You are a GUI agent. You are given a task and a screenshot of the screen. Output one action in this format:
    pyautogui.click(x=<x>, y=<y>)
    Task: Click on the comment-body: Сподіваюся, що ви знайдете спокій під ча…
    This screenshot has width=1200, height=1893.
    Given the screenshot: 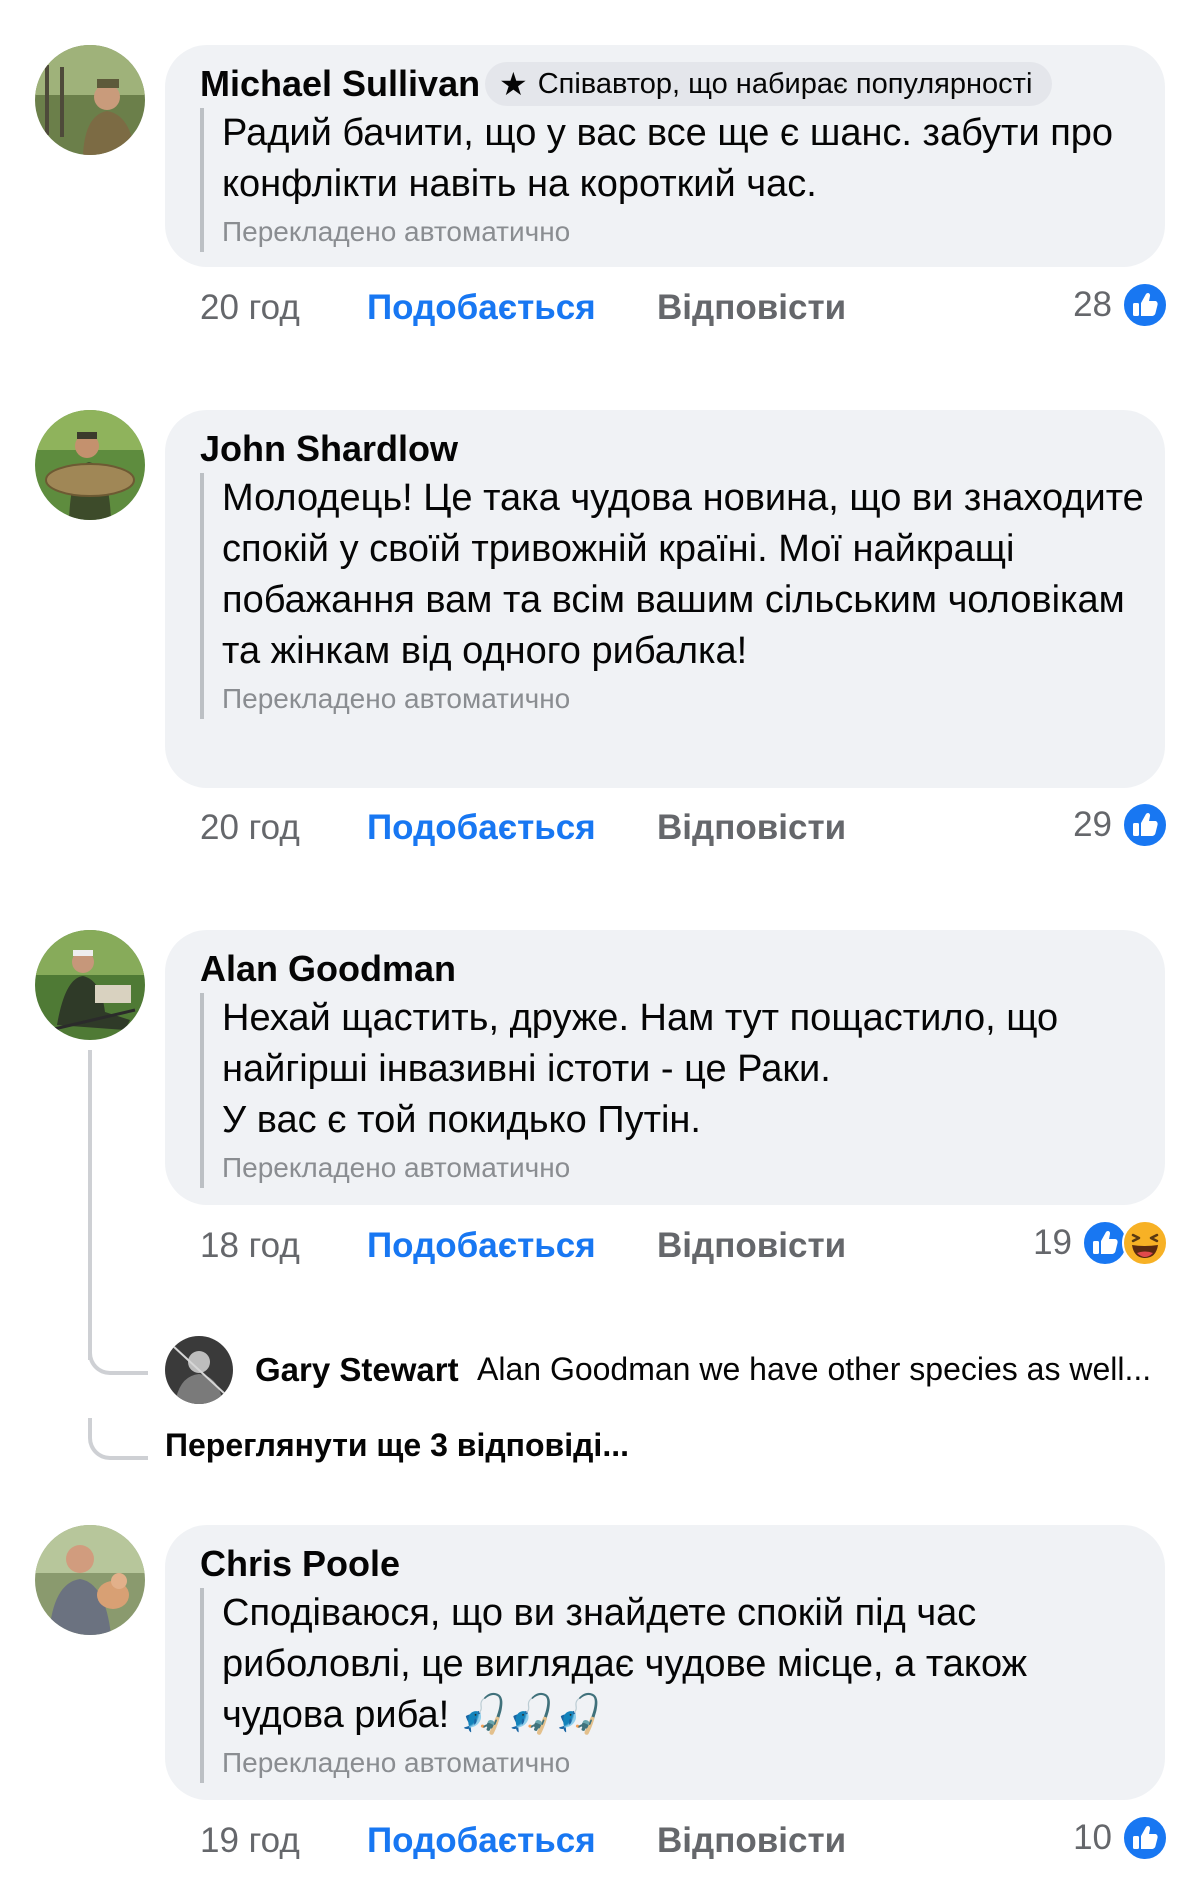 What is the action you would take?
    pyautogui.click(x=667, y=1685)
    